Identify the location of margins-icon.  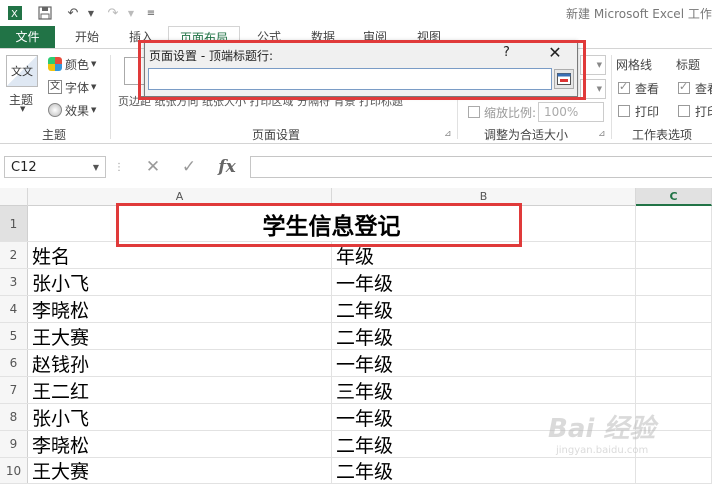
(135, 71).